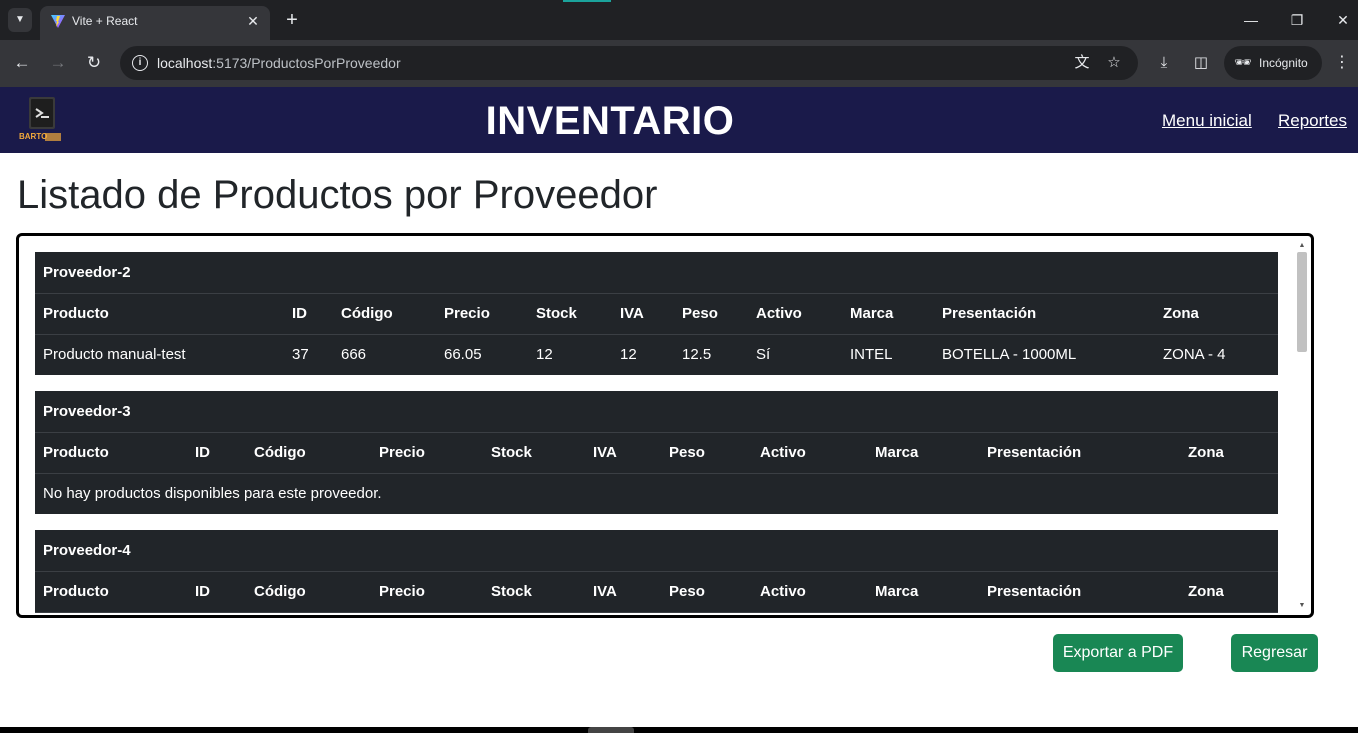  I want to click on table-cell: 66.05, so click(463, 355).